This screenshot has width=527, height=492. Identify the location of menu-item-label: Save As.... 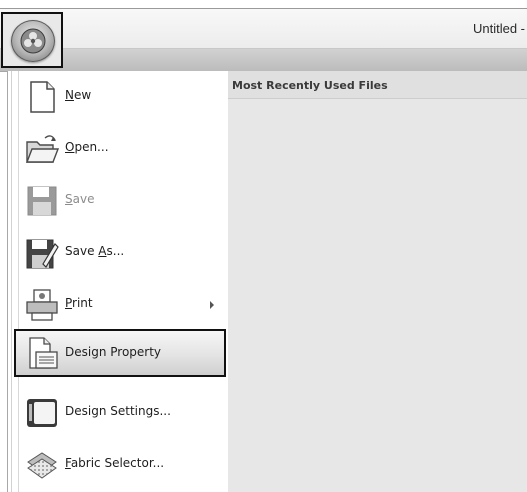
(95, 251).